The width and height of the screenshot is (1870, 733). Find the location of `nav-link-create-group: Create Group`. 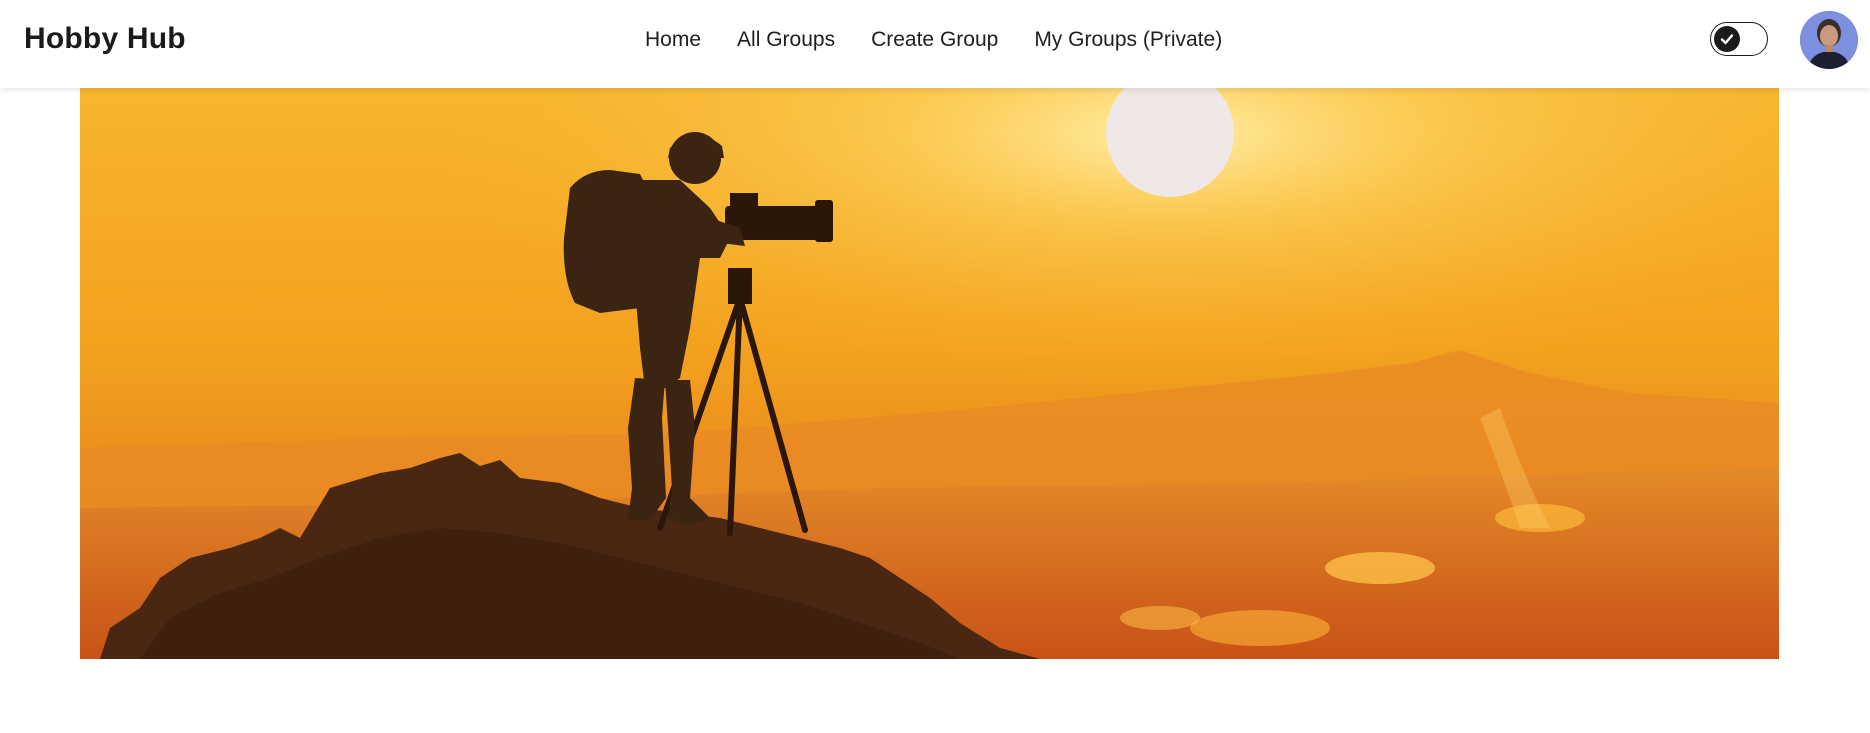

nav-link-create-group: Create Group is located at coordinates (934, 40).